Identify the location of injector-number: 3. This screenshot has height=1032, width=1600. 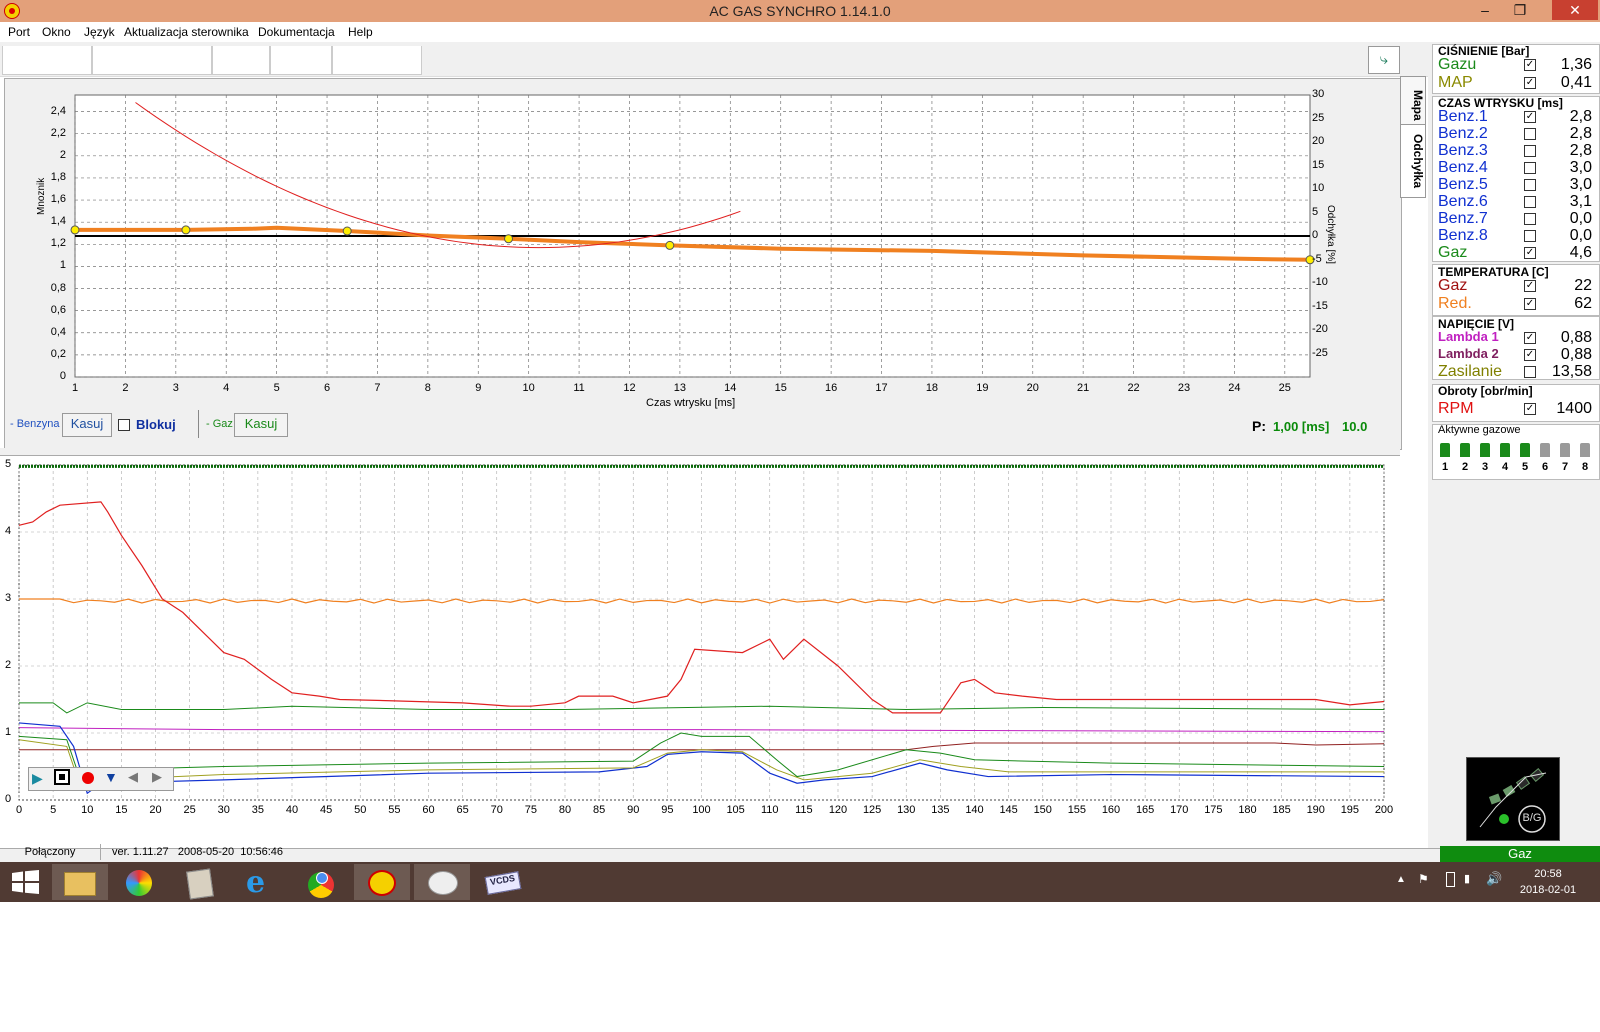
(1485, 467).